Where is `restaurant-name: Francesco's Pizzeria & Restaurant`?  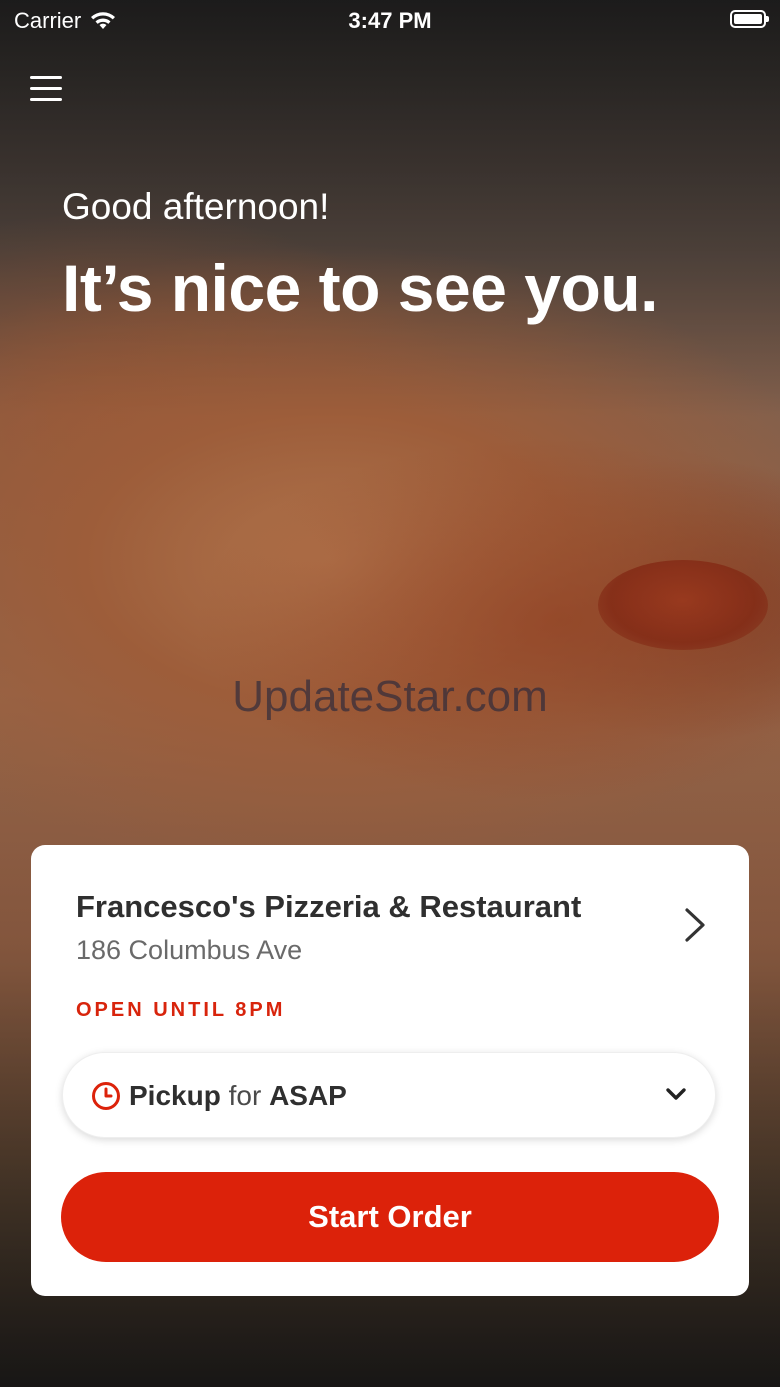 restaurant-name: Francesco's Pizzeria & Restaurant is located at coordinates (328, 907).